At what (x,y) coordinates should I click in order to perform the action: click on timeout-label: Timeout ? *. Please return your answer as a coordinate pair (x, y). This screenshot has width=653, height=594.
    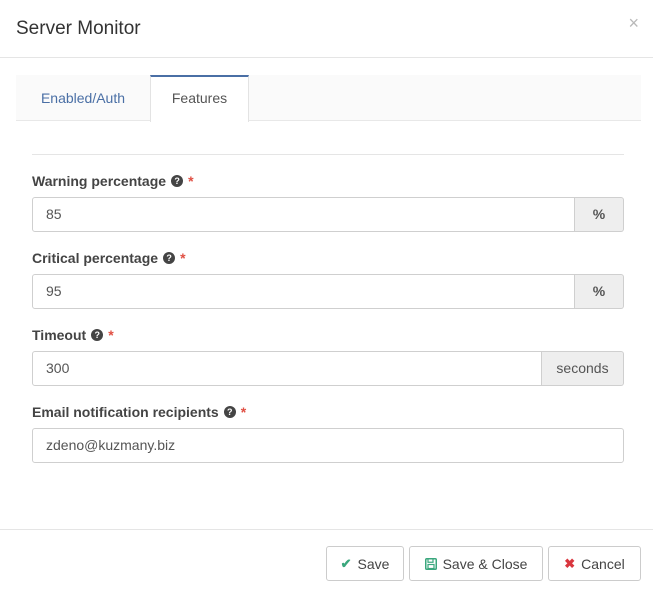
    Looking at the image, I should click on (73, 335).